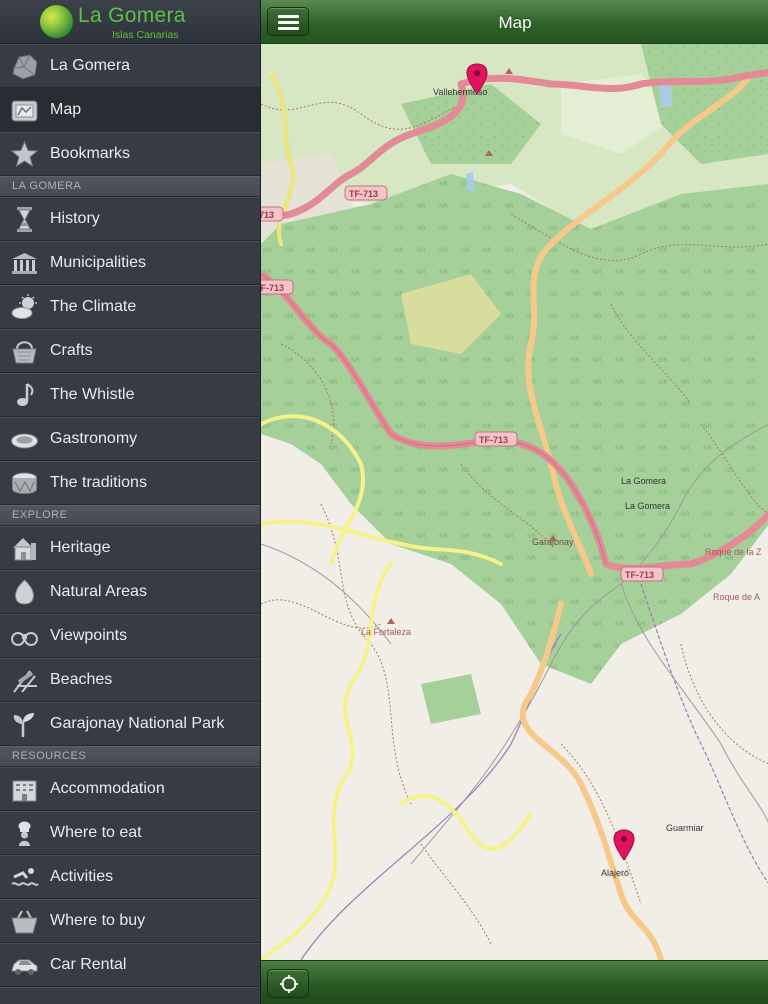 This screenshot has width=768, height=1004. I want to click on sidebar-item-label: Viewpoints, so click(89, 635).